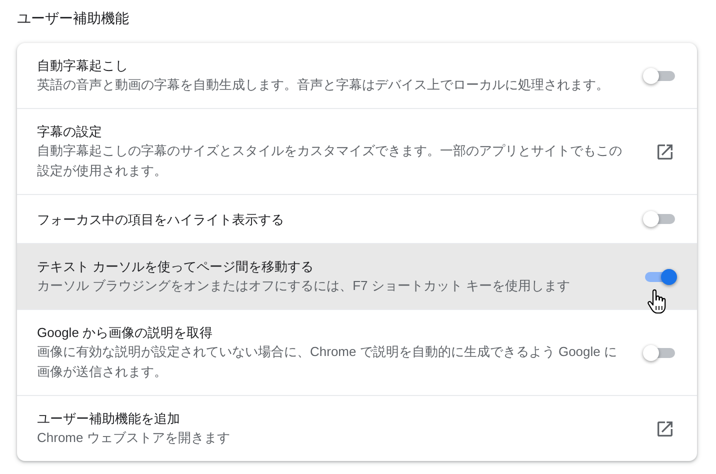 The height and width of the screenshot is (474, 716). Describe the element at coordinates (357, 428) in the screenshot. I see `setting-row: ユーザー補助機能を追加 Chrome ウェブストアを開きます` at that location.